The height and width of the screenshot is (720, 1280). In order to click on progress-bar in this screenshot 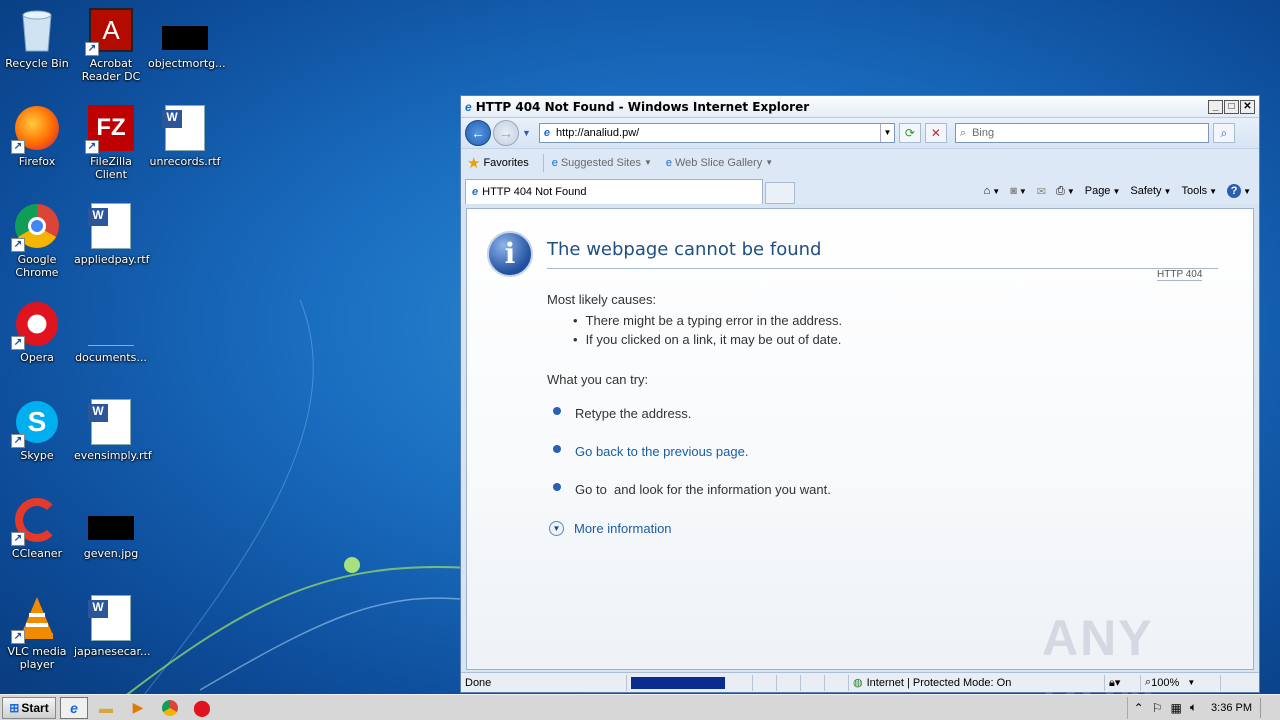, I will do `click(678, 682)`.